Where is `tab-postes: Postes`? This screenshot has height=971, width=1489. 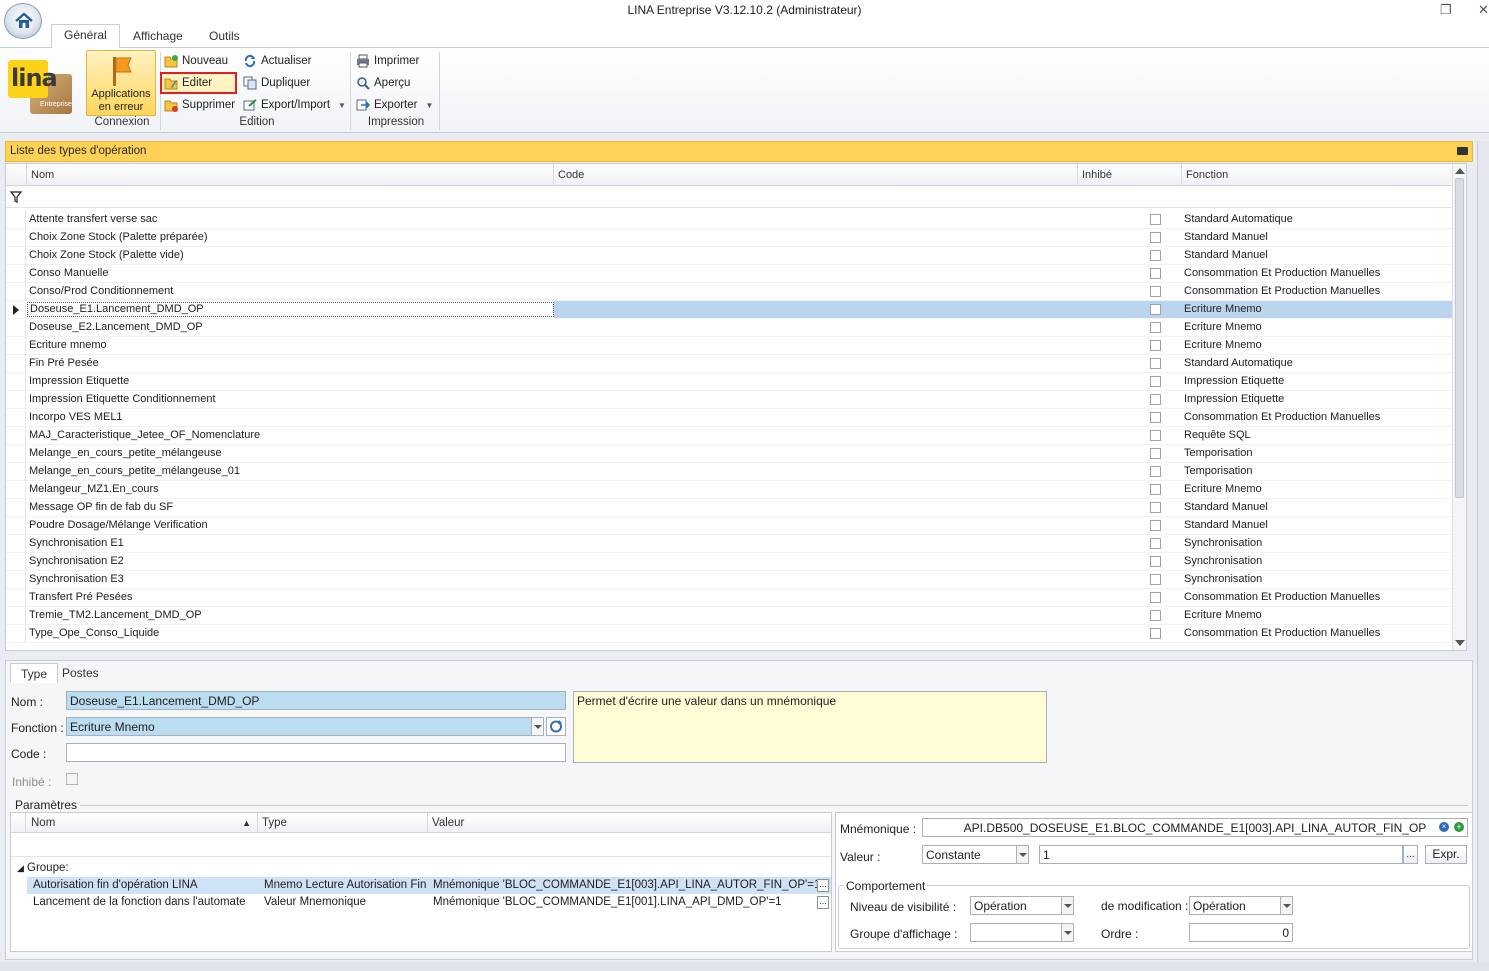
tab-postes: Postes is located at coordinates (80, 673).